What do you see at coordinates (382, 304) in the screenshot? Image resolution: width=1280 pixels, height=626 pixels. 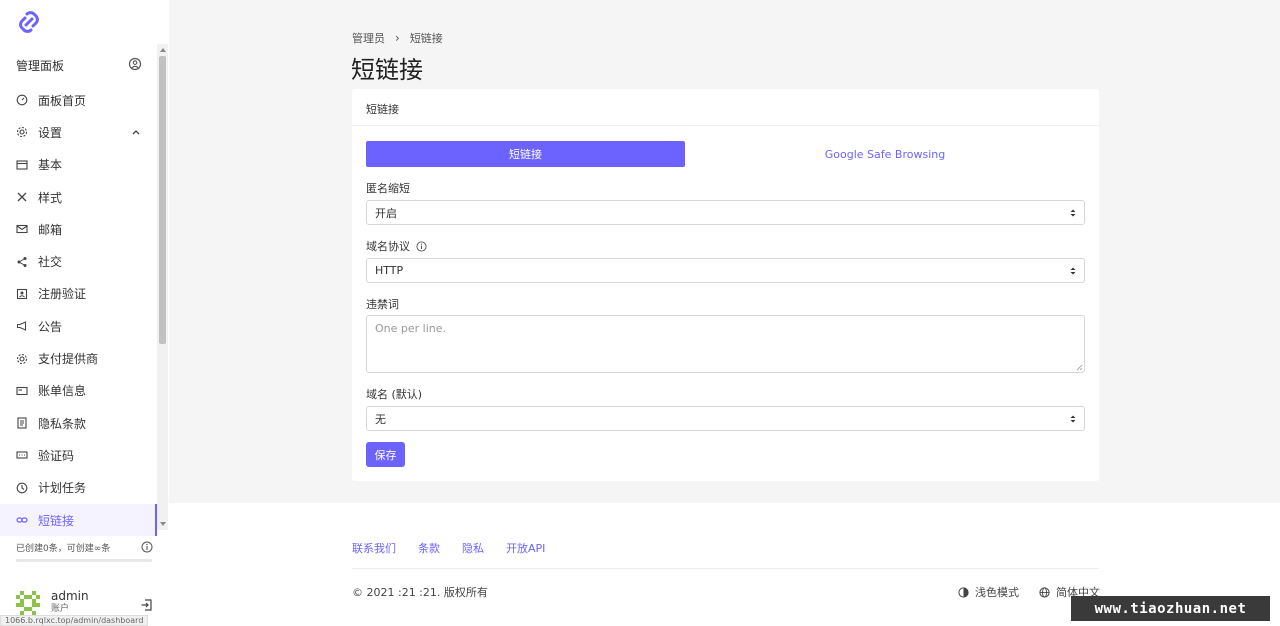 I see `banned-words-label: 违禁词` at bounding box center [382, 304].